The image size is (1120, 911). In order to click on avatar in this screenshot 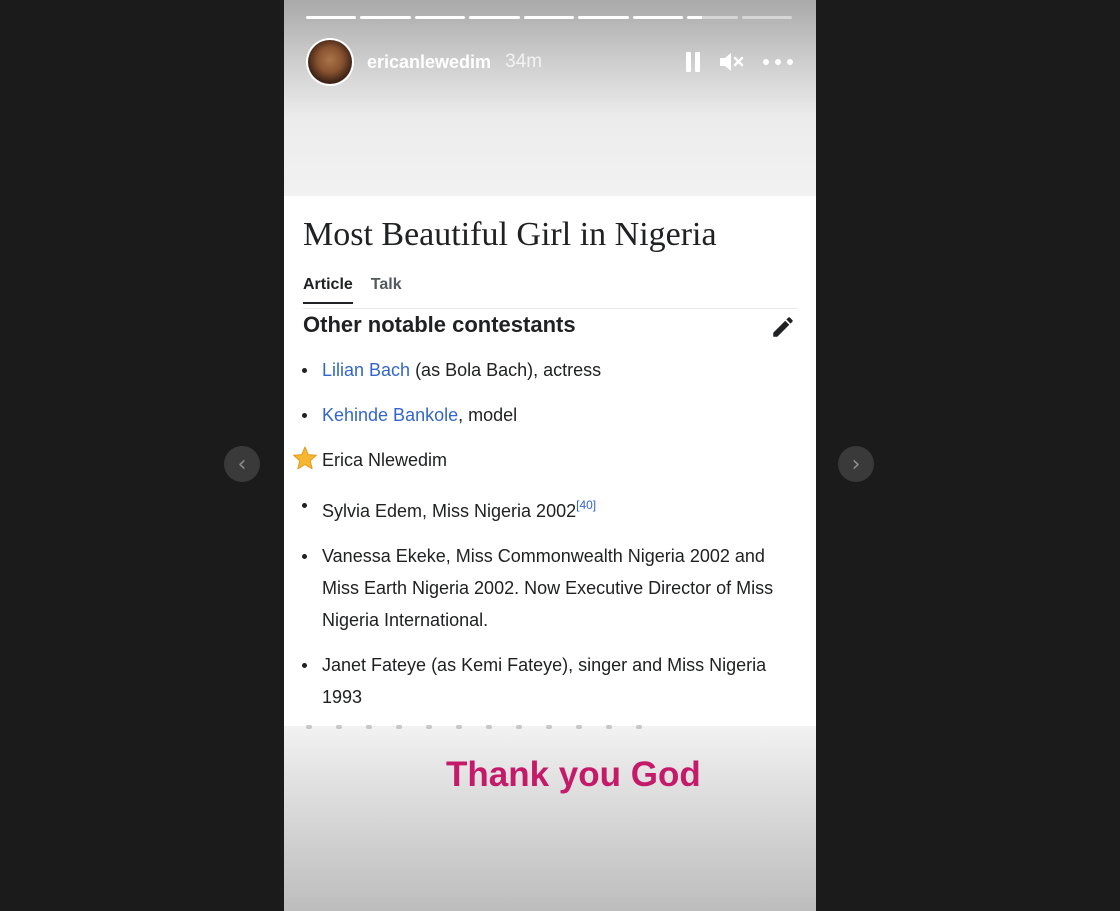, I will do `click(330, 62)`.